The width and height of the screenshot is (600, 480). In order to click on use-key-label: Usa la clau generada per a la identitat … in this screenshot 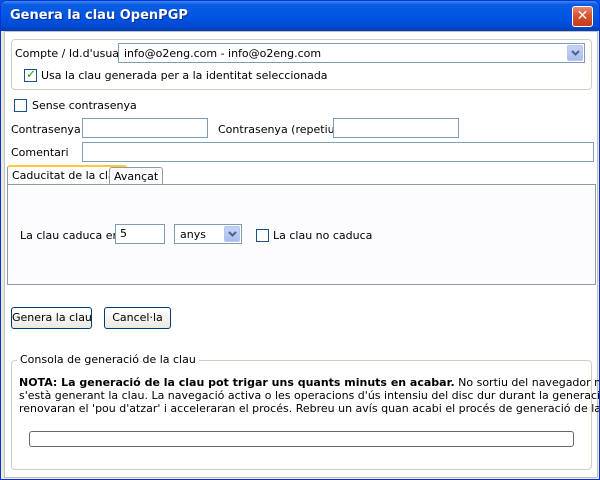, I will do `click(184, 75)`.